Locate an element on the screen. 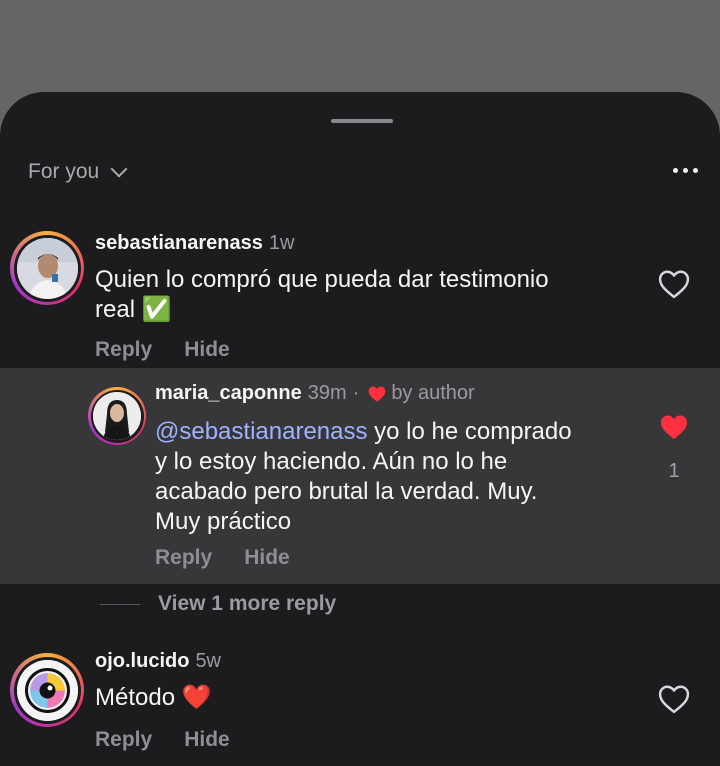 The width and height of the screenshot is (720, 766). more-options-icon is located at coordinates (685, 170).